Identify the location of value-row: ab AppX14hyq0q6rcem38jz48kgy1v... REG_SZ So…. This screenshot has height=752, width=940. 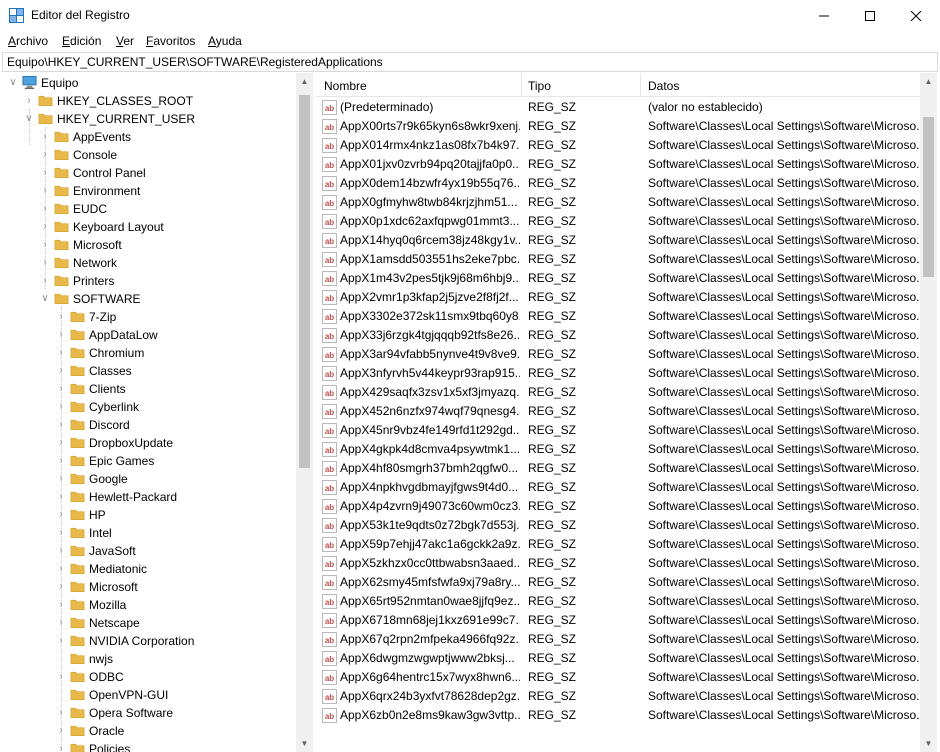
(618, 240).